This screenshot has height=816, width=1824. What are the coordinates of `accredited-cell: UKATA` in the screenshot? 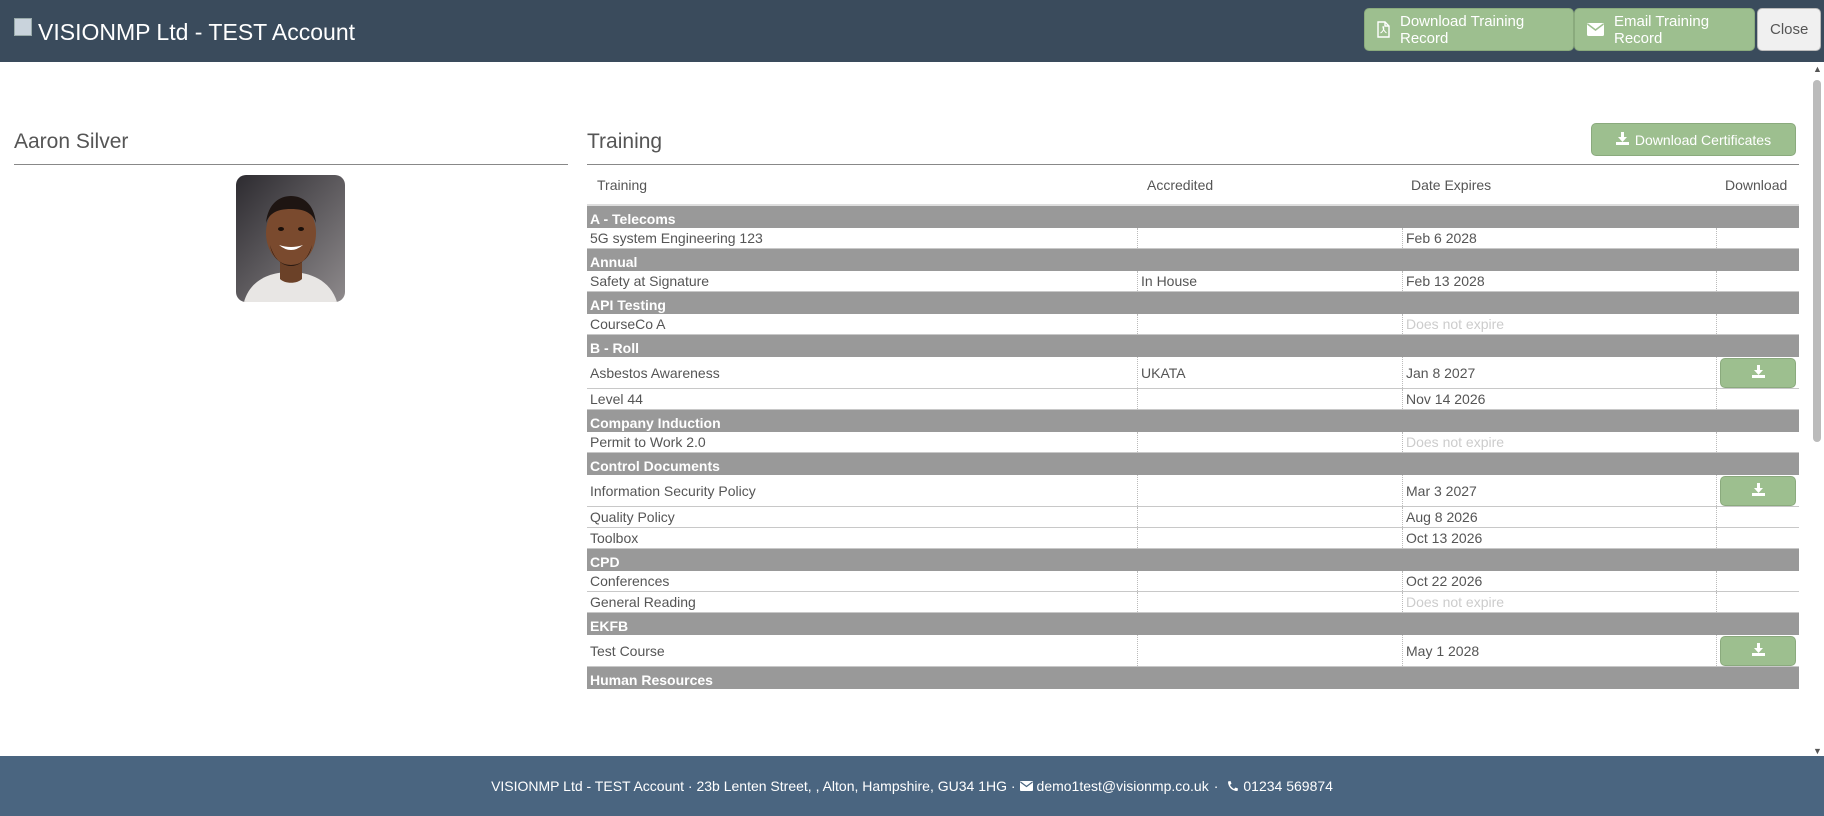 It's located at (1270, 372).